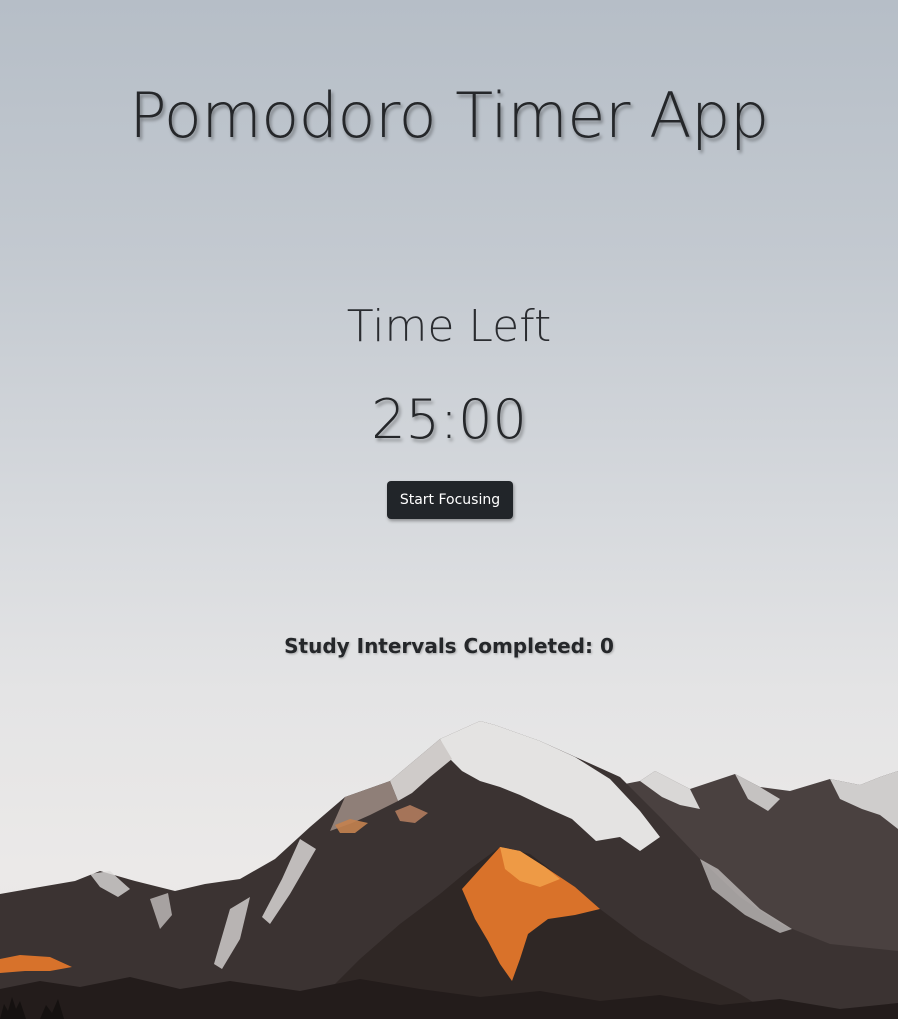 The height and width of the screenshot is (1019, 898). What do you see at coordinates (449, 419) in the screenshot?
I see `timer-display: 25:00` at bounding box center [449, 419].